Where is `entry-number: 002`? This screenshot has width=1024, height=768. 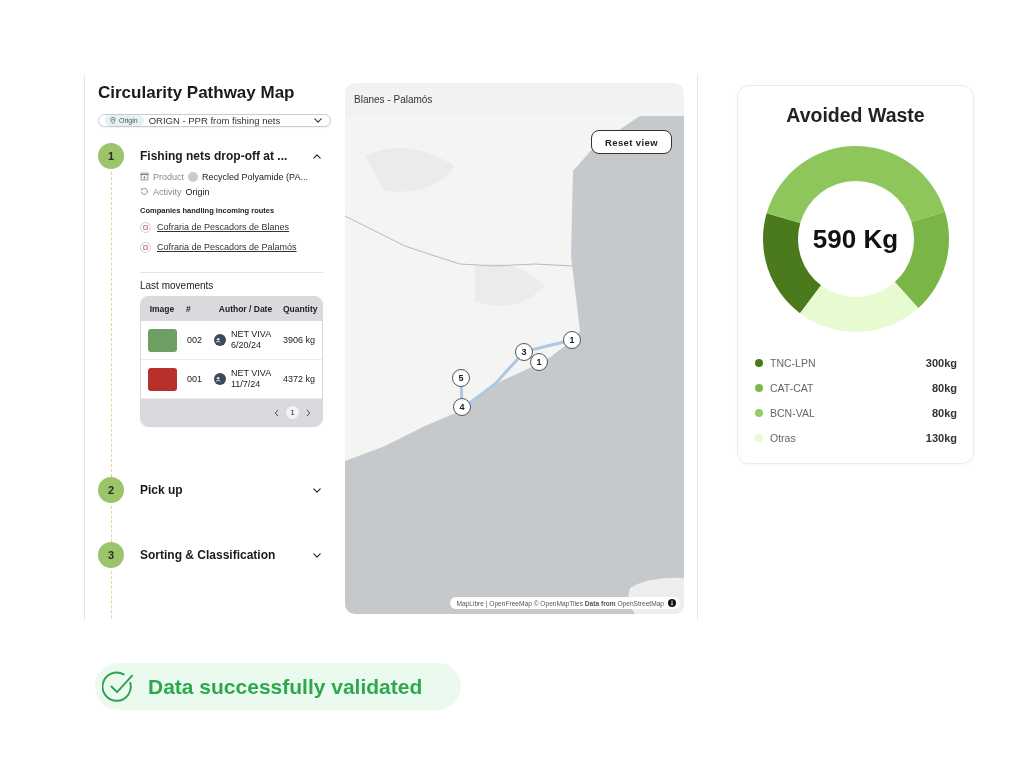
entry-number: 002 is located at coordinates (195, 340).